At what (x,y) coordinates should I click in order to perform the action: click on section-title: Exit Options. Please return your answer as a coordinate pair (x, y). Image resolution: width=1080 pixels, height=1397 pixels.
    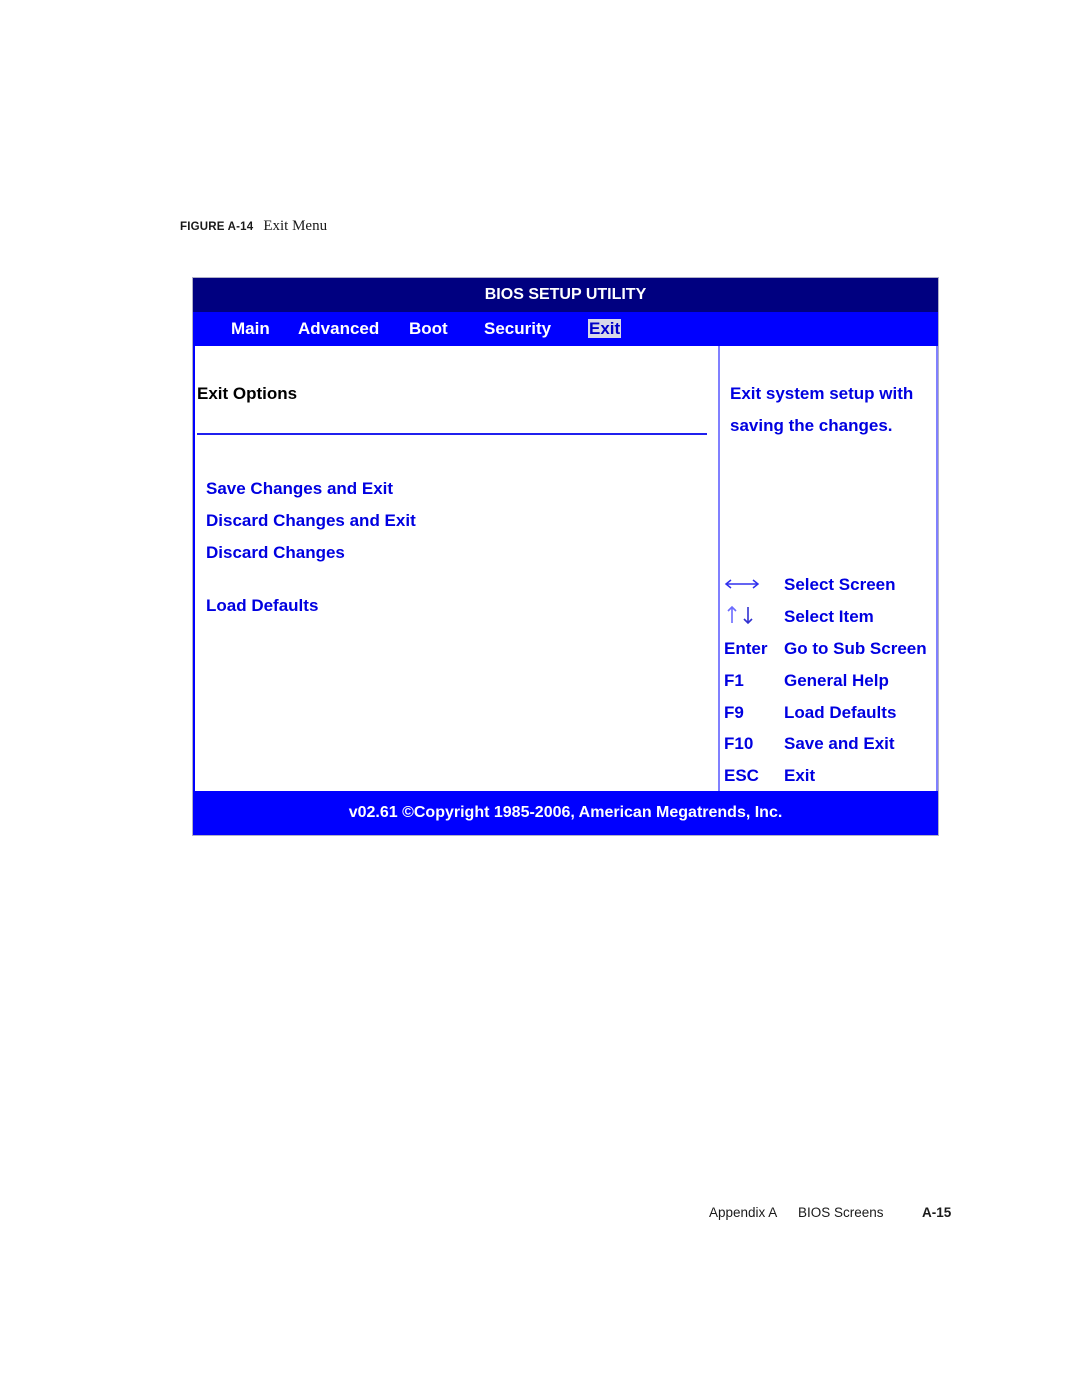
    Looking at the image, I should click on (247, 393).